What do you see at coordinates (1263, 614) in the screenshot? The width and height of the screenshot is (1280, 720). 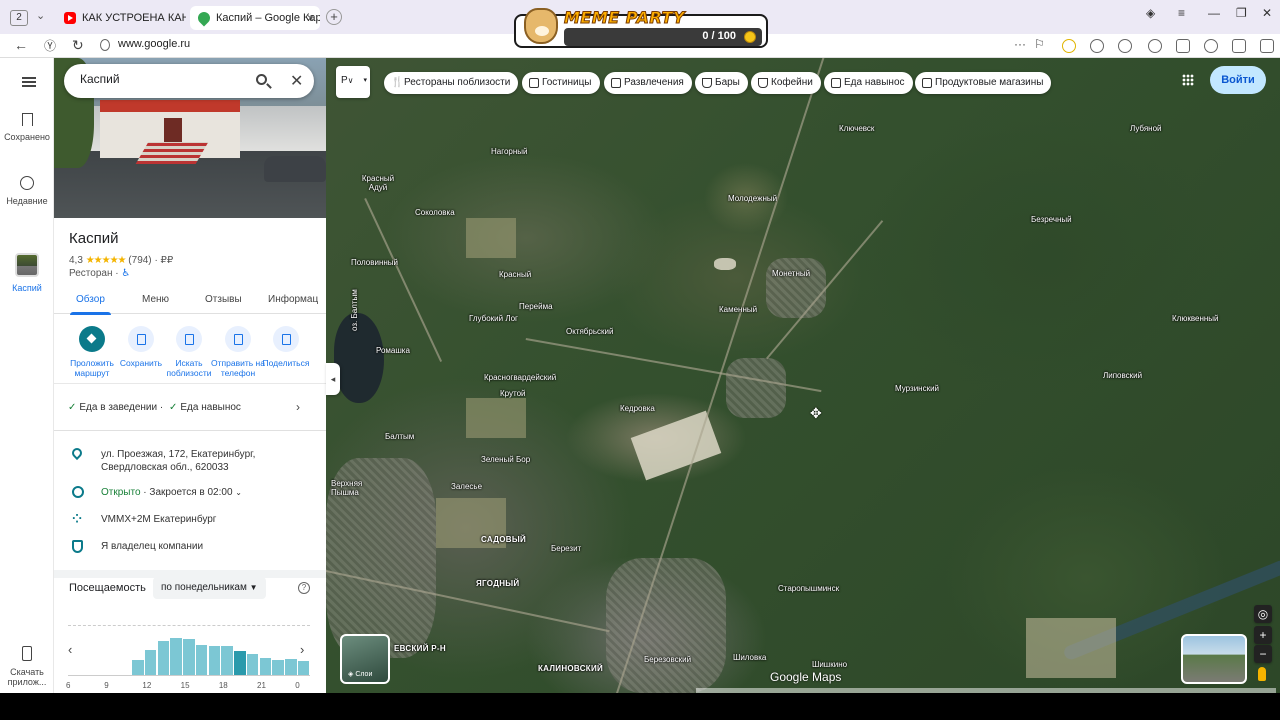 I see `my-location-icon: ◎` at bounding box center [1263, 614].